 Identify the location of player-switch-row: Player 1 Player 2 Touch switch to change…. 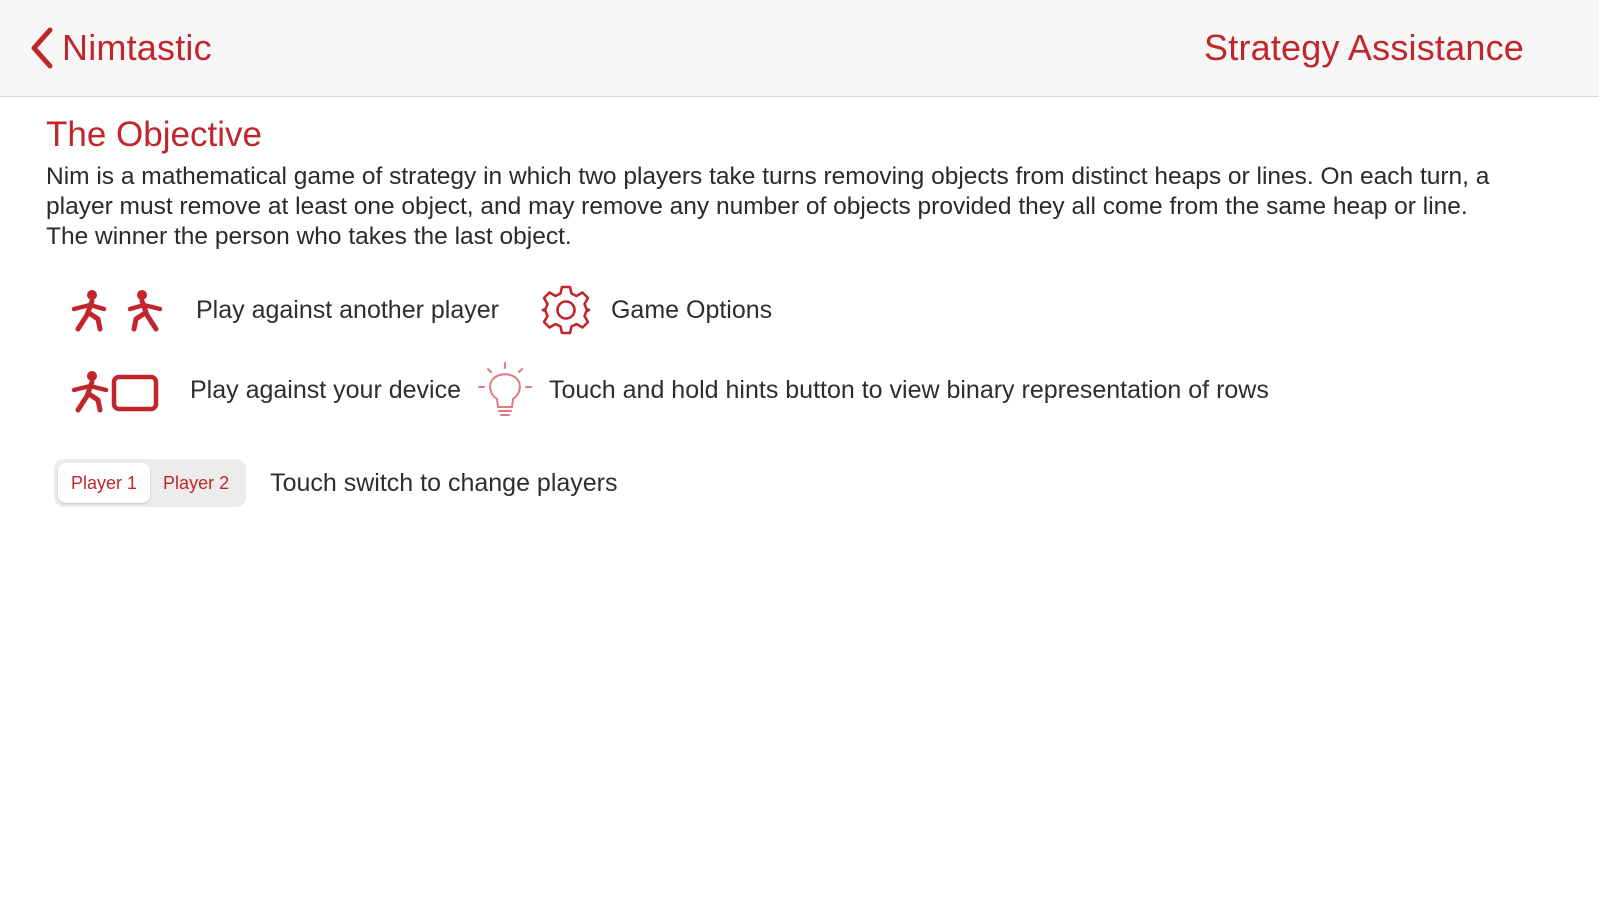
(336, 483).